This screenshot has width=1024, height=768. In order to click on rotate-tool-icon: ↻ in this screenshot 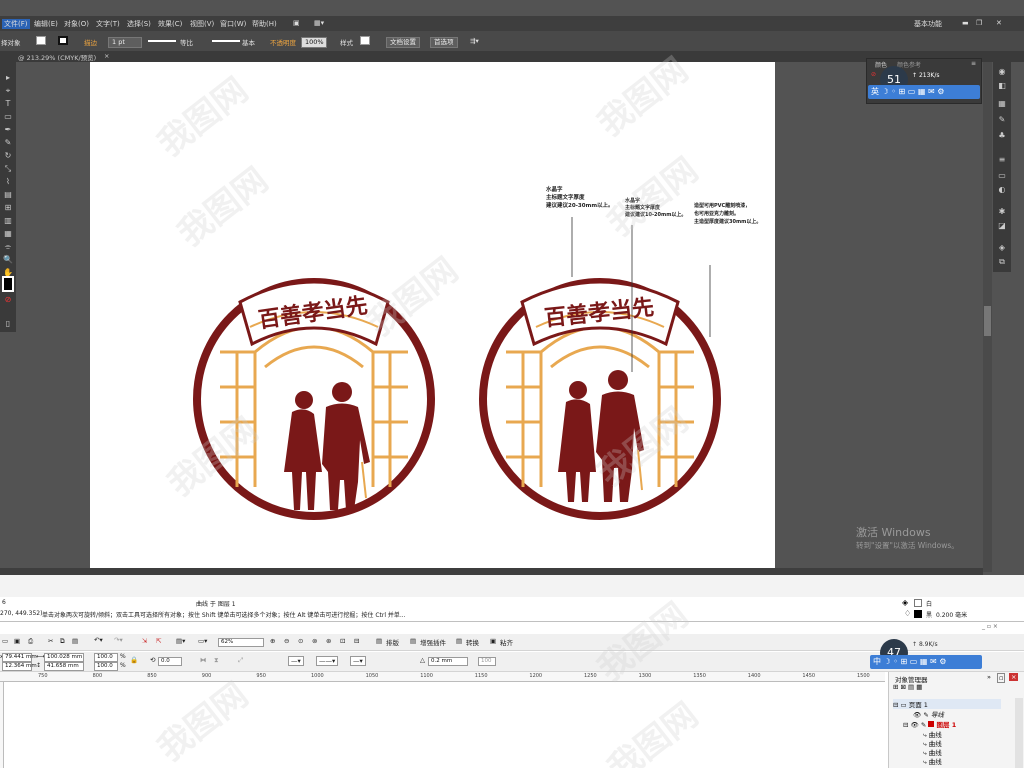, I will do `click(8, 155)`.